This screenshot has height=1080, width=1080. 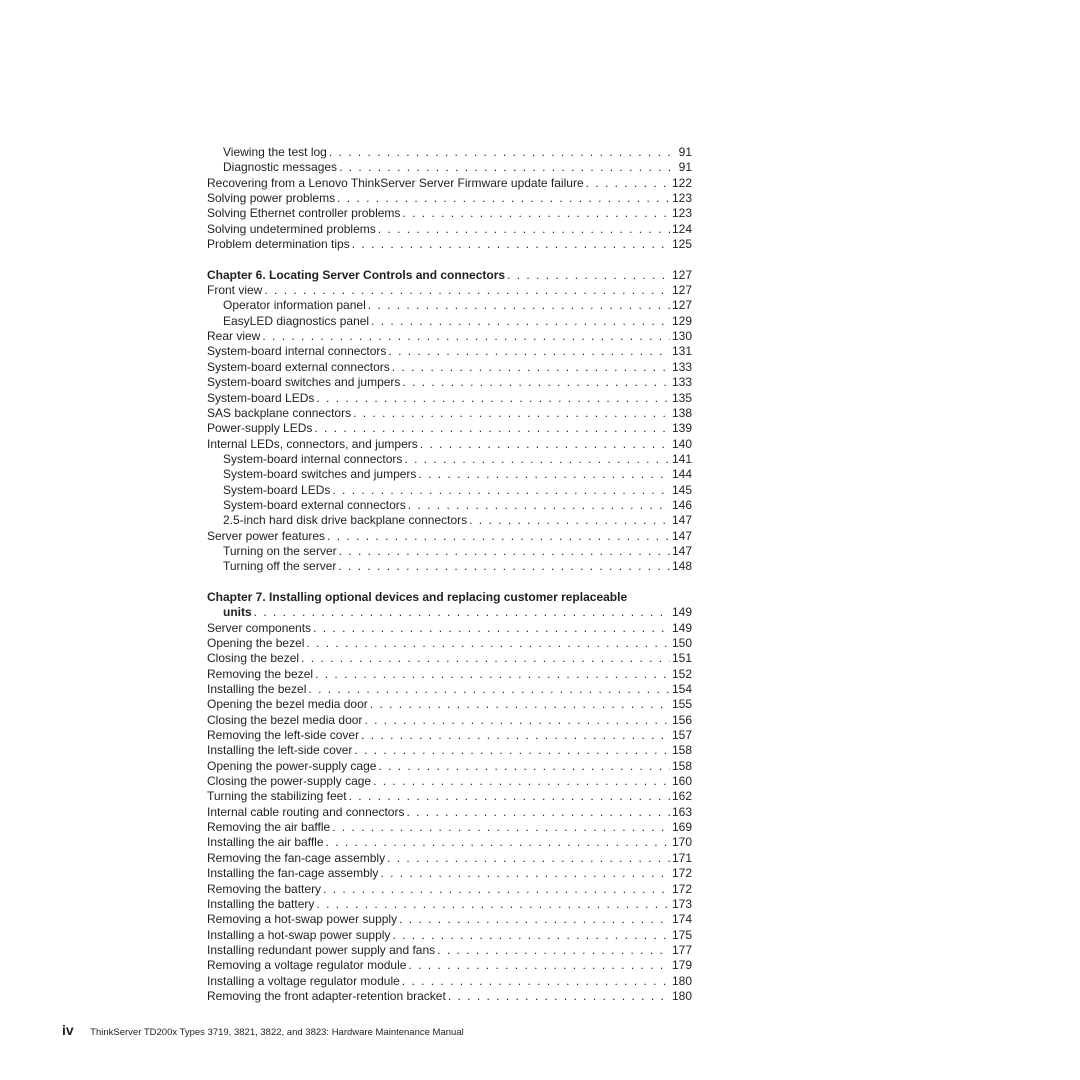 I want to click on entry-title: Diagnostic messages, so click(x=281, y=168).